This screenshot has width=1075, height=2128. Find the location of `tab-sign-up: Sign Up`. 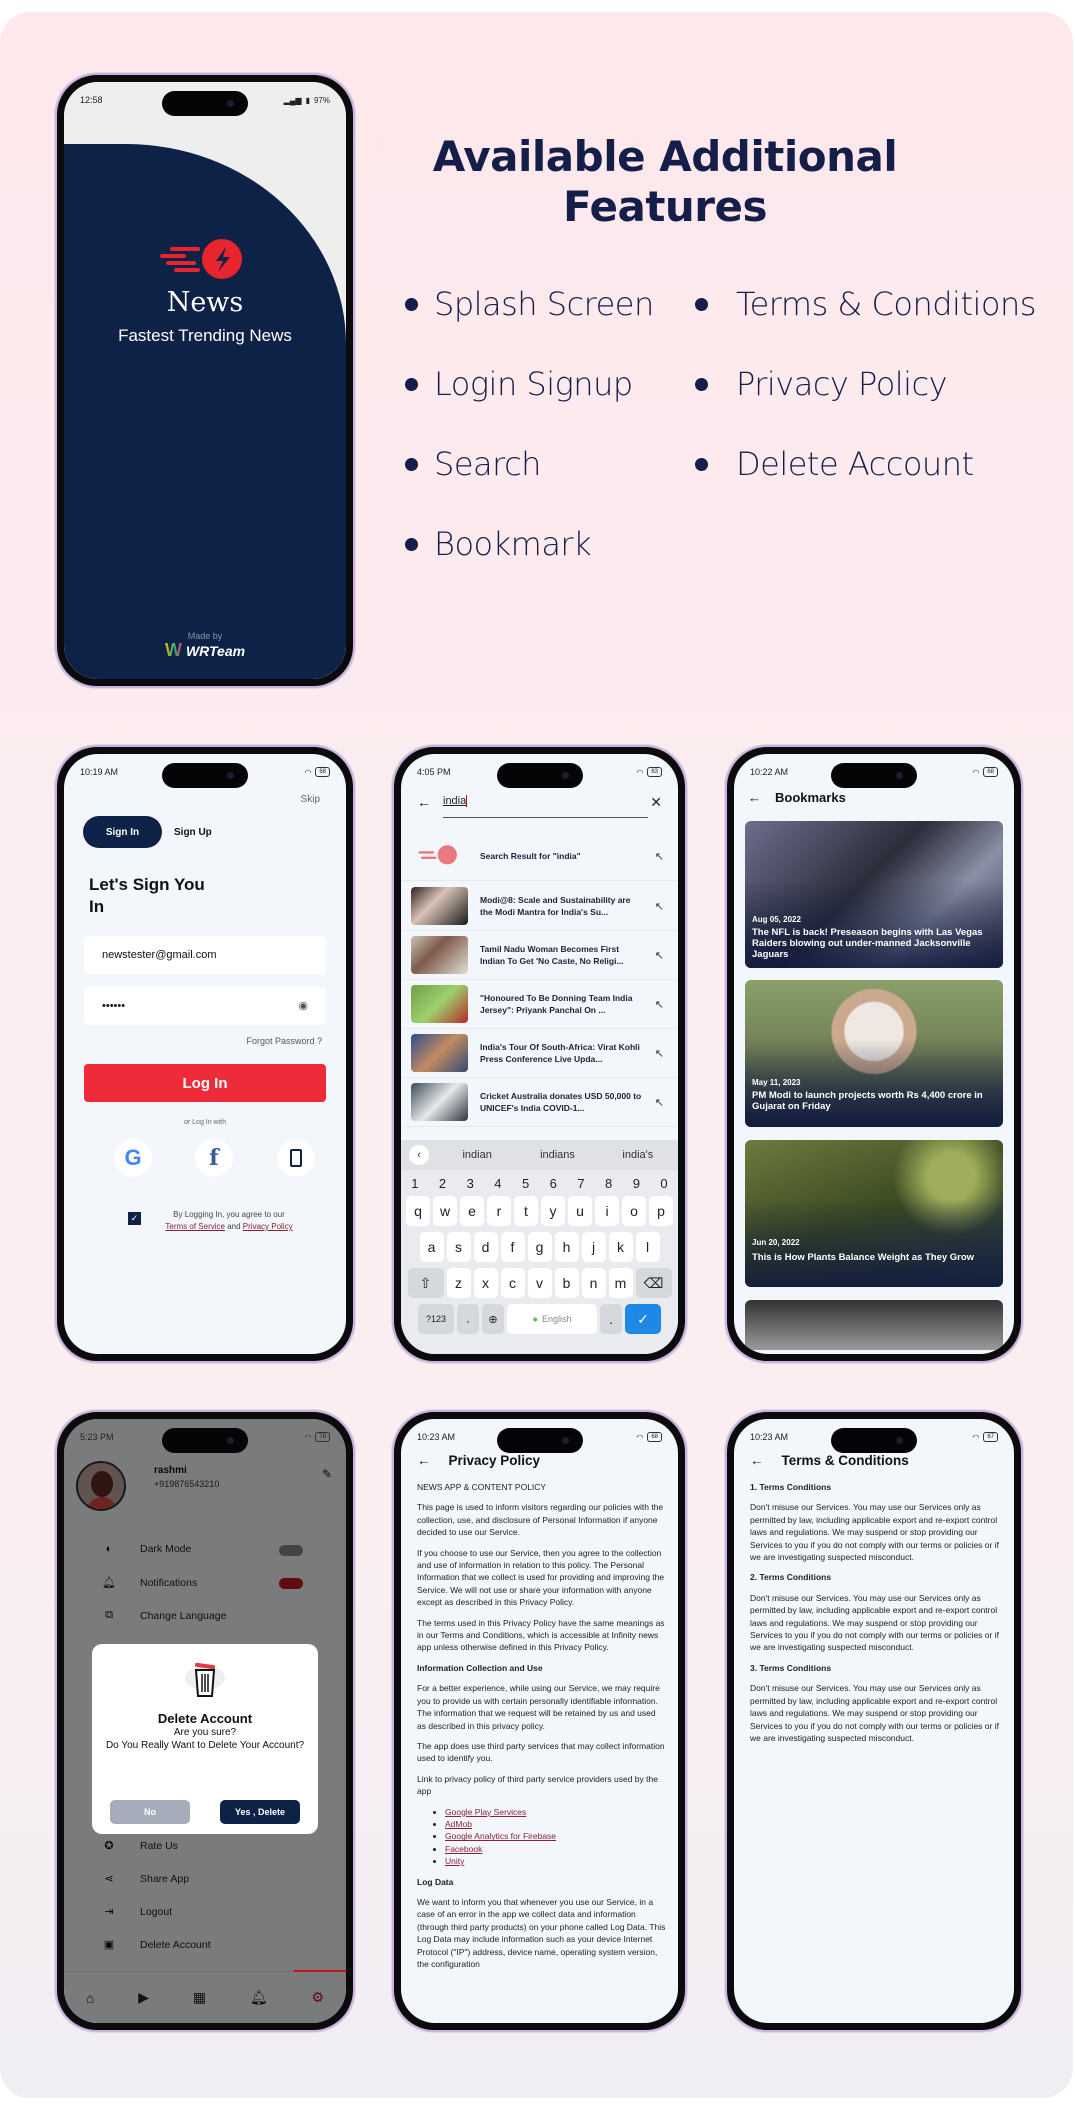

tab-sign-up: Sign Up is located at coordinates (193, 832).